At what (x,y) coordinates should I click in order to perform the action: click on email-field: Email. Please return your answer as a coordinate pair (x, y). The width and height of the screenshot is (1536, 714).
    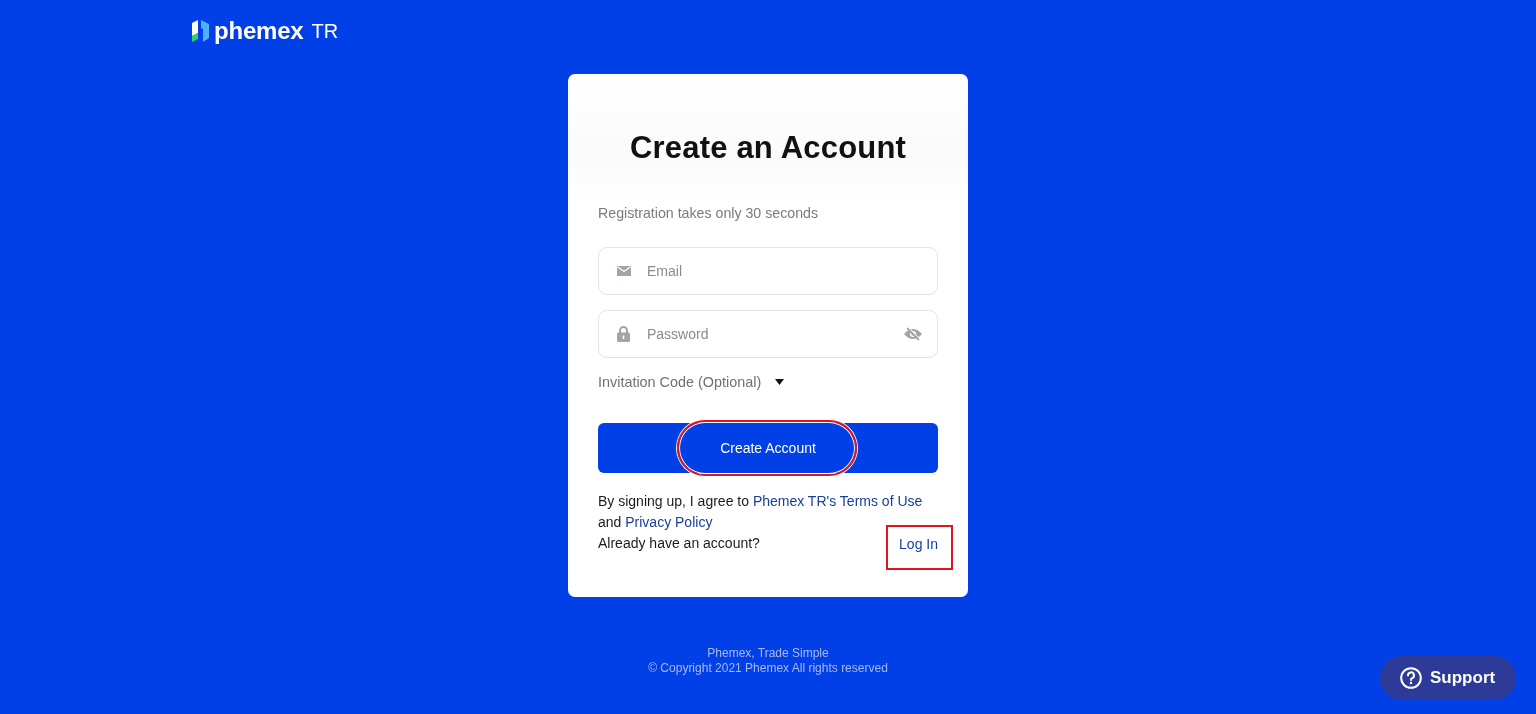
    Looking at the image, I should click on (768, 271).